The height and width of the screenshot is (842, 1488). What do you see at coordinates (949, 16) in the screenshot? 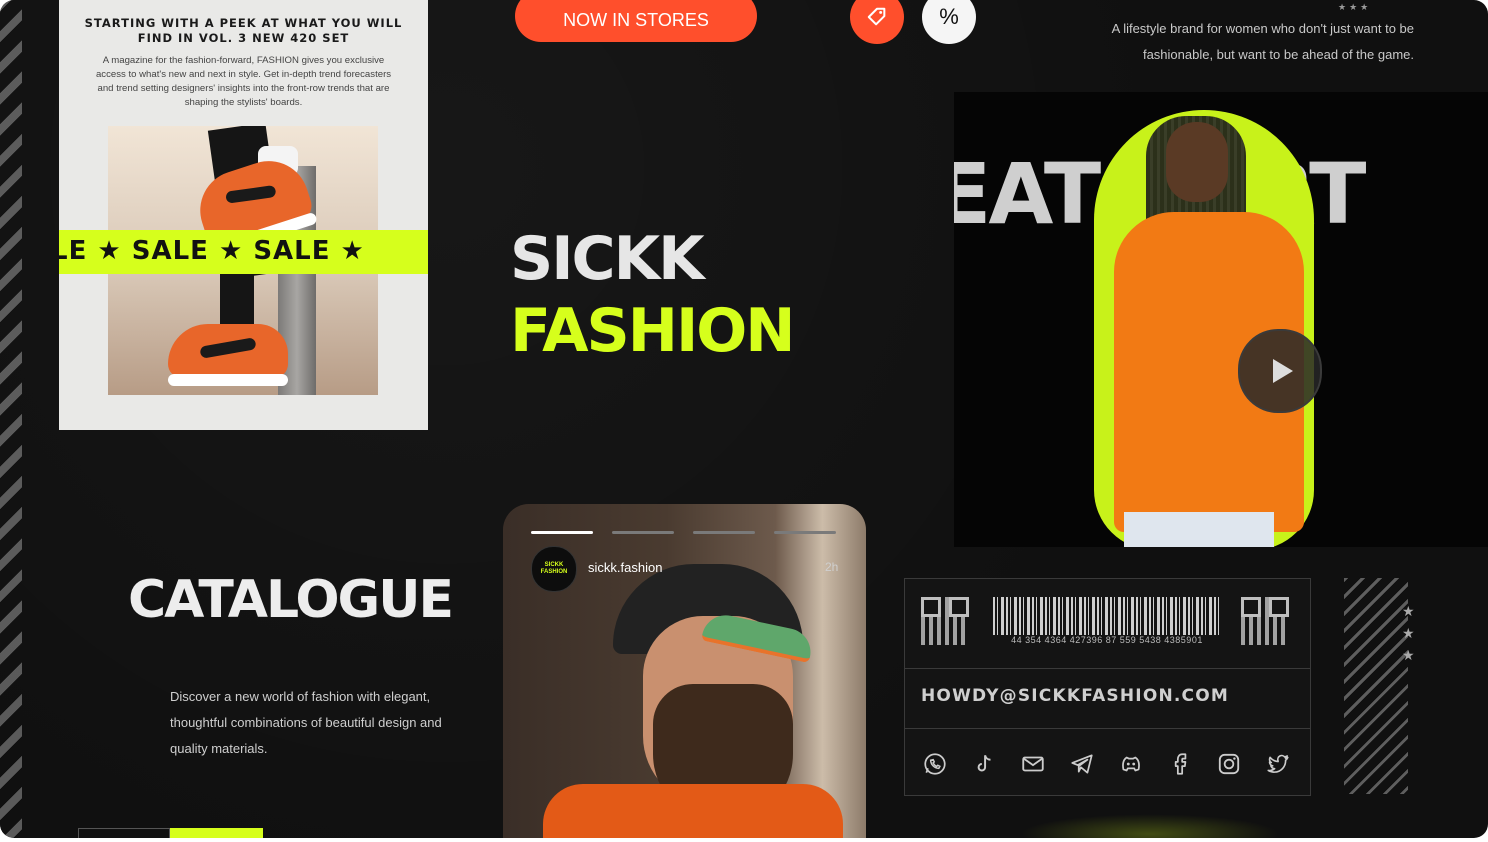
I see `percent-icon: %` at bounding box center [949, 16].